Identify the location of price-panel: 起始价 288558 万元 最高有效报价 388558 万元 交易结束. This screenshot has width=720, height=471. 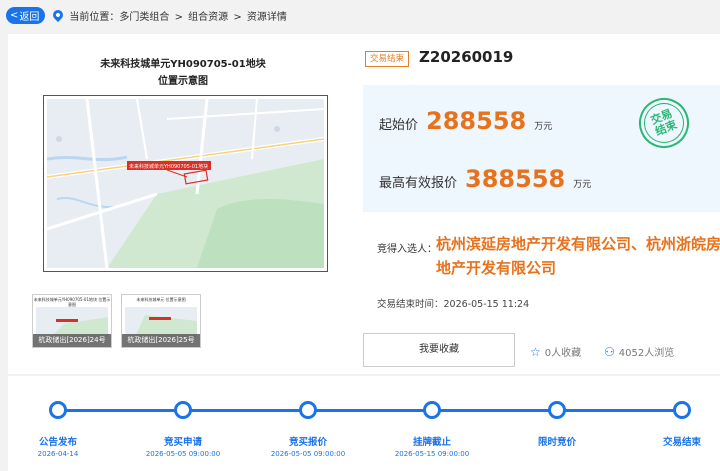
(541, 148).